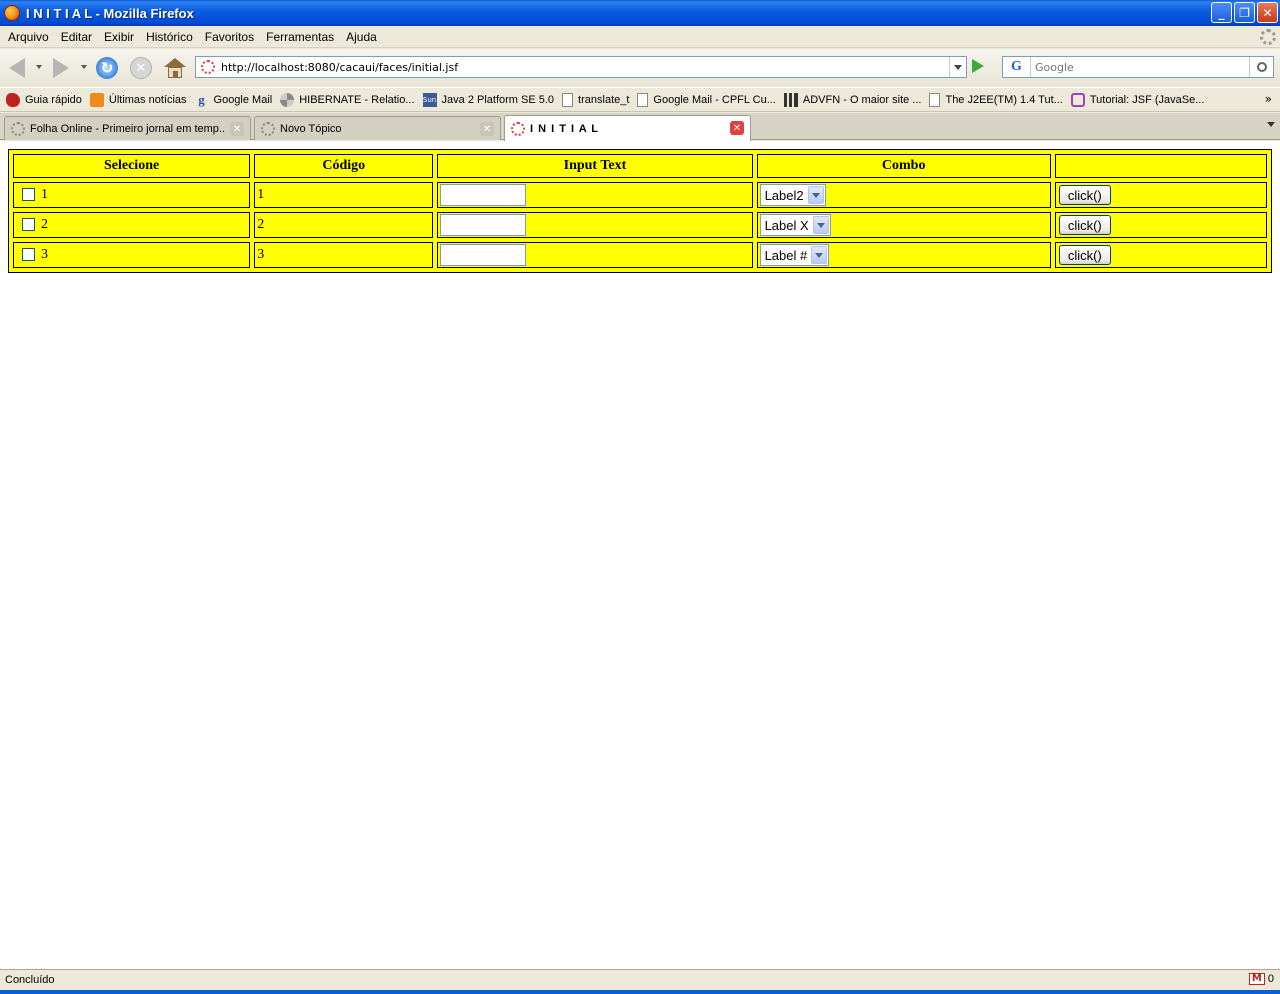  I want to click on chart-icon, so click(790, 99).